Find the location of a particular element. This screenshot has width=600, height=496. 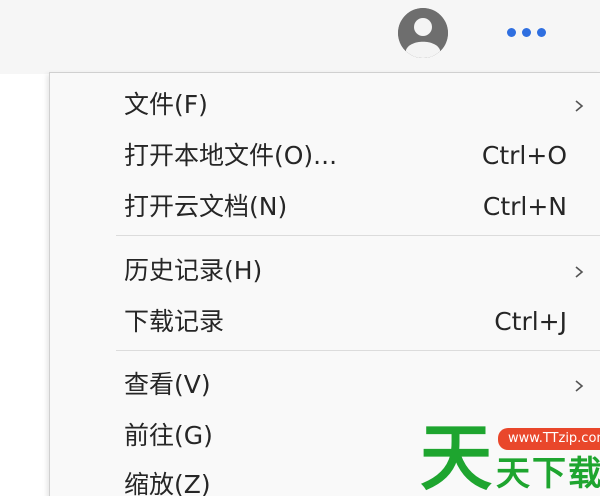

more-dots-icon is located at coordinates (526, 32).